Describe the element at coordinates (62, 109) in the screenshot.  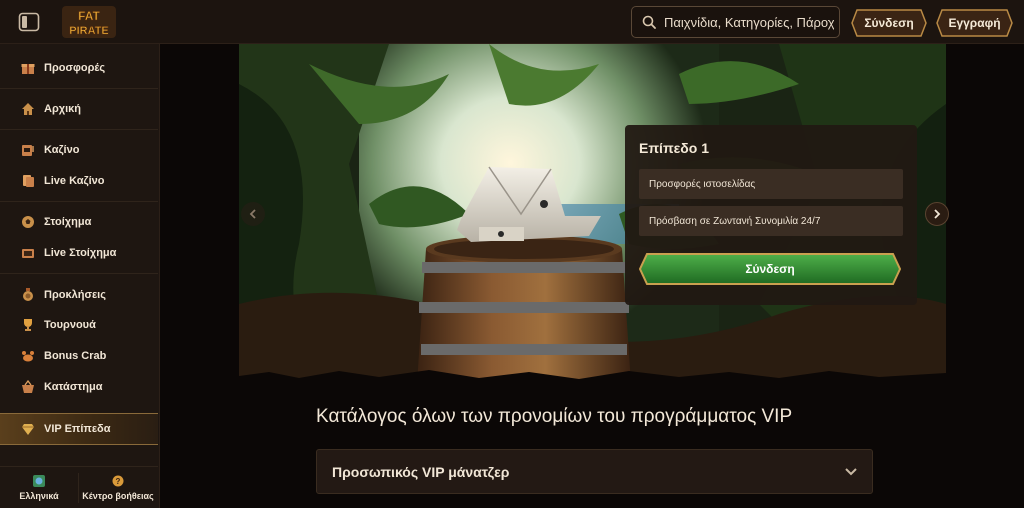
I see `sidebar-item-label: Αρχική` at that location.